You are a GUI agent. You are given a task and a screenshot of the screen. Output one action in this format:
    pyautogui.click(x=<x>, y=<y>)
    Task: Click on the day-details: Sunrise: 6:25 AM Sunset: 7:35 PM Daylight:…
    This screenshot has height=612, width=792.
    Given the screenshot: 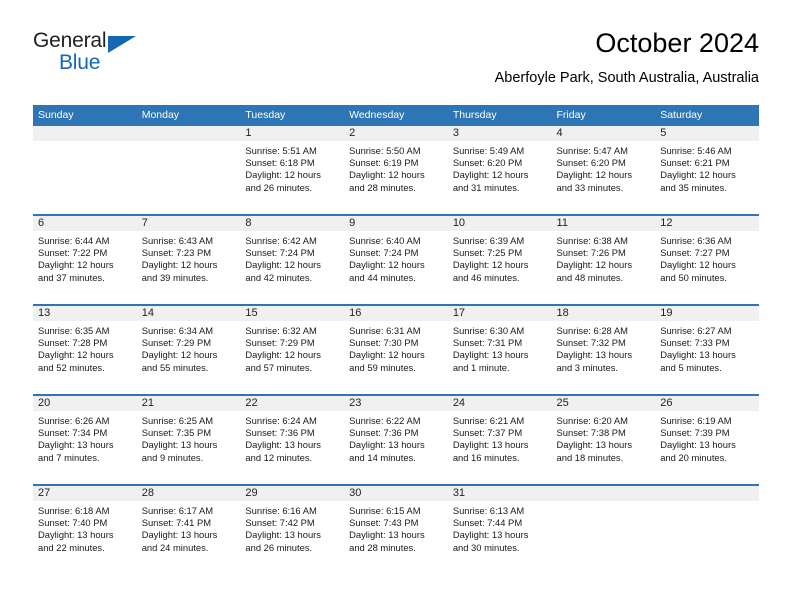 What is the action you would take?
    pyautogui.click(x=189, y=437)
    